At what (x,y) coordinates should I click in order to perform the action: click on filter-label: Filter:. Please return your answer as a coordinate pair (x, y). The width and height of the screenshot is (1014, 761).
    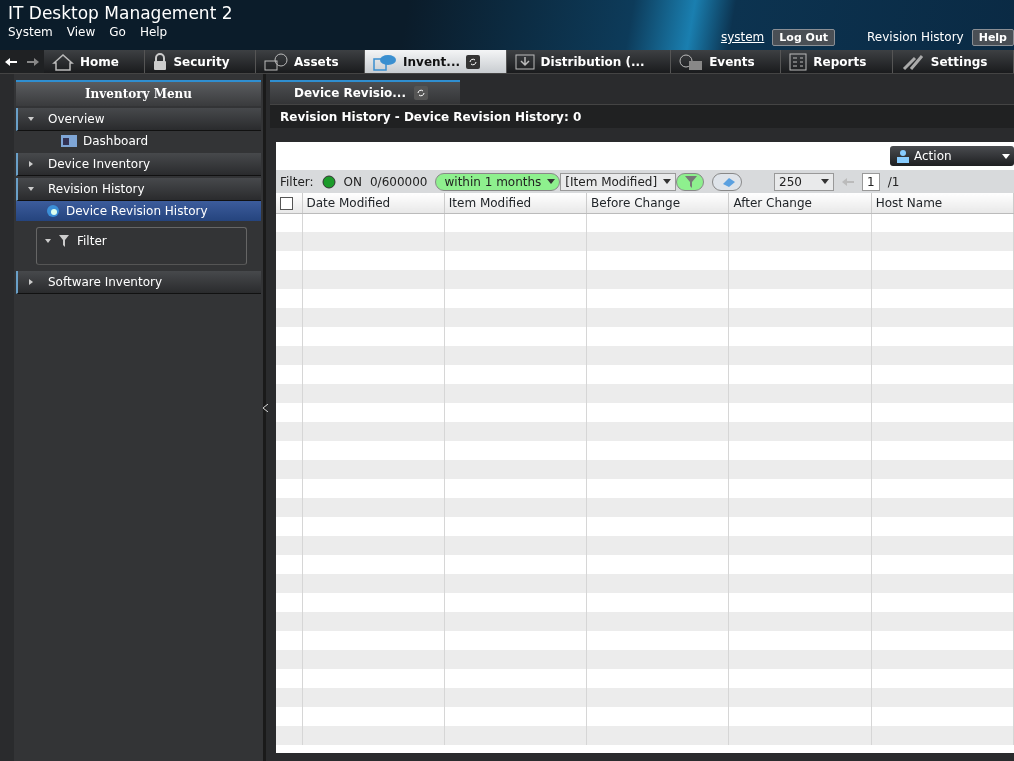
    Looking at the image, I should click on (297, 182).